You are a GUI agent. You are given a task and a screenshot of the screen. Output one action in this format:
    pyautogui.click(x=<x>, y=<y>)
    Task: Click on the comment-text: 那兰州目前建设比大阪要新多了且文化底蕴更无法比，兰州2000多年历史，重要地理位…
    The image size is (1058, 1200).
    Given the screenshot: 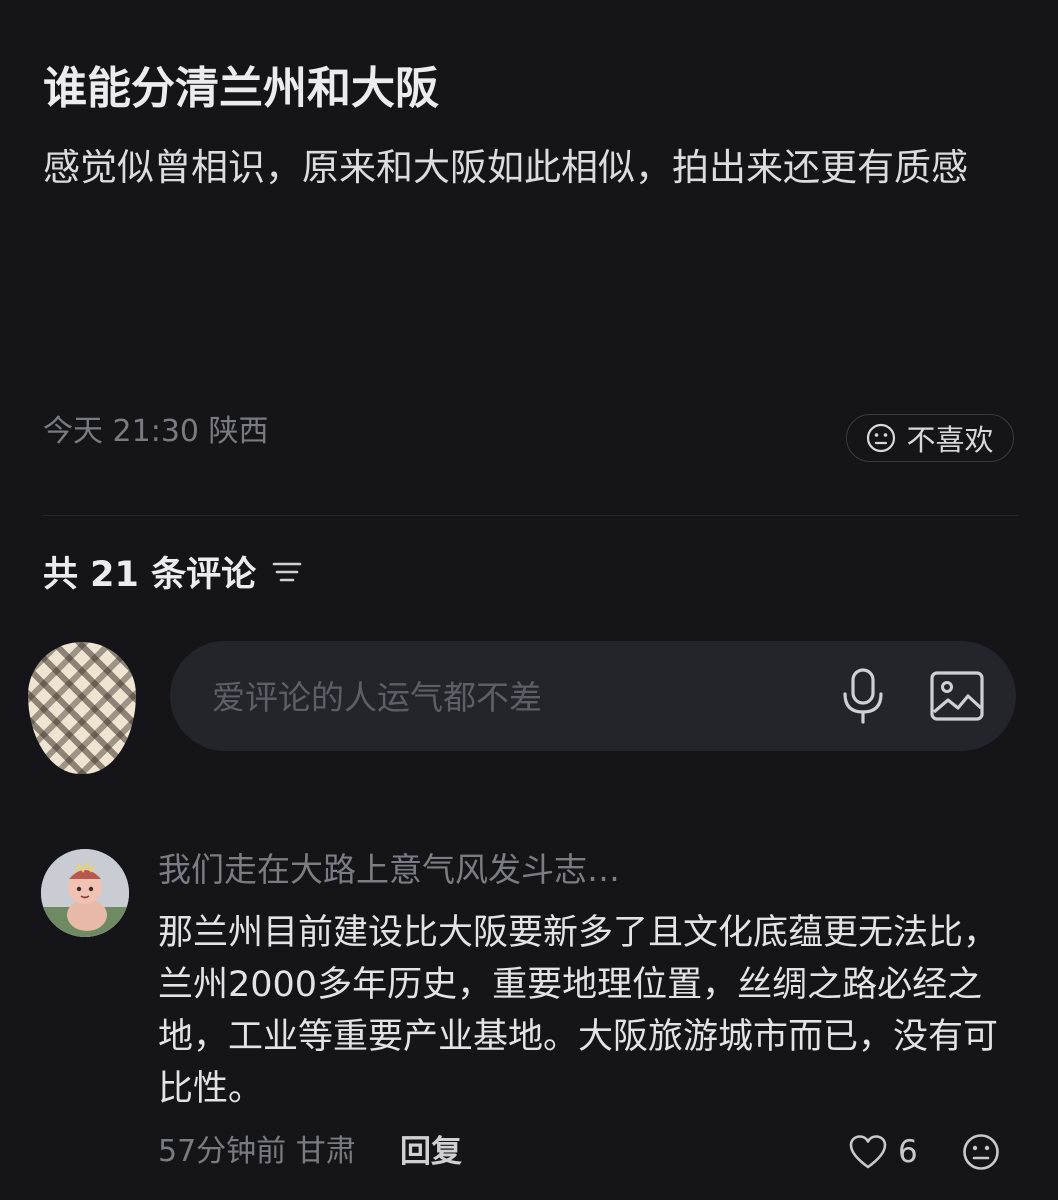 What is the action you would take?
    pyautogui.click(x=578, y=1011)
    